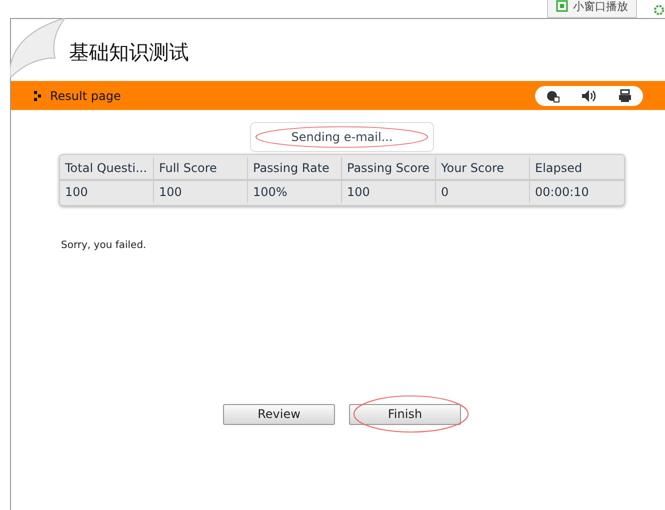 The height and width of the screenshot is (510, 665). I want to click on bullet-icon, so click(38, 95).